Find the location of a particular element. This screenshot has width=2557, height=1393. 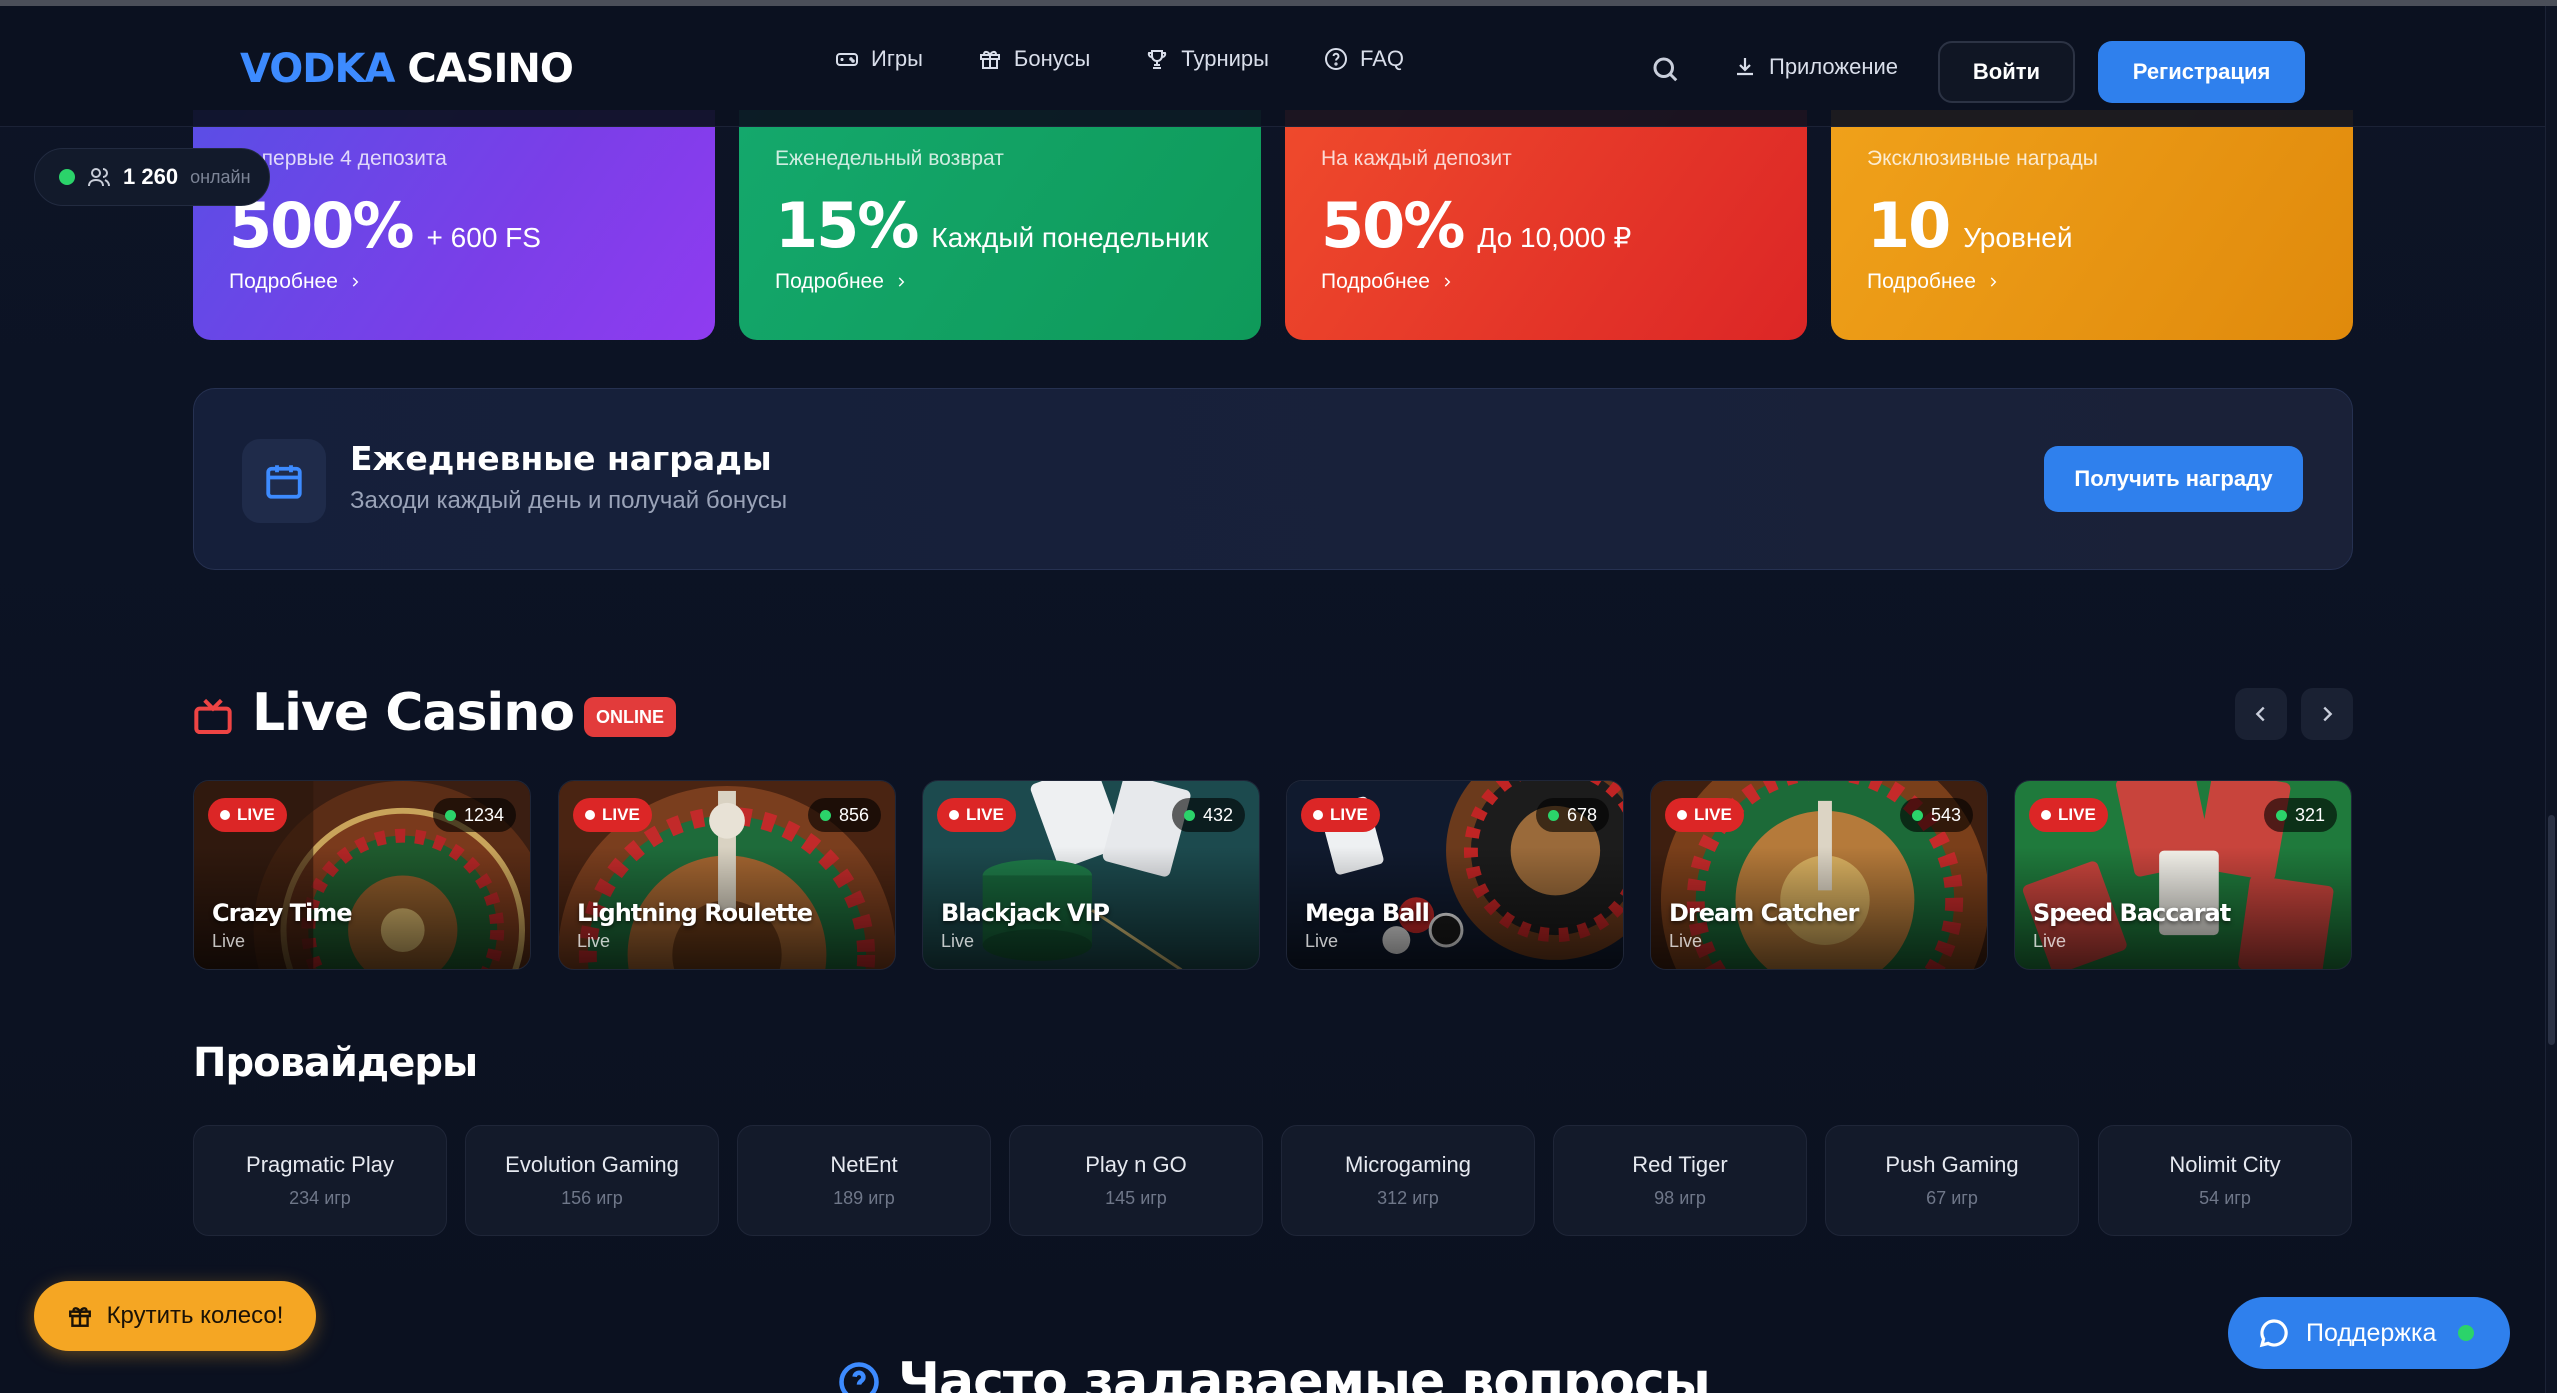

viewers-label: 1234 is located at coordinates (483, 814).